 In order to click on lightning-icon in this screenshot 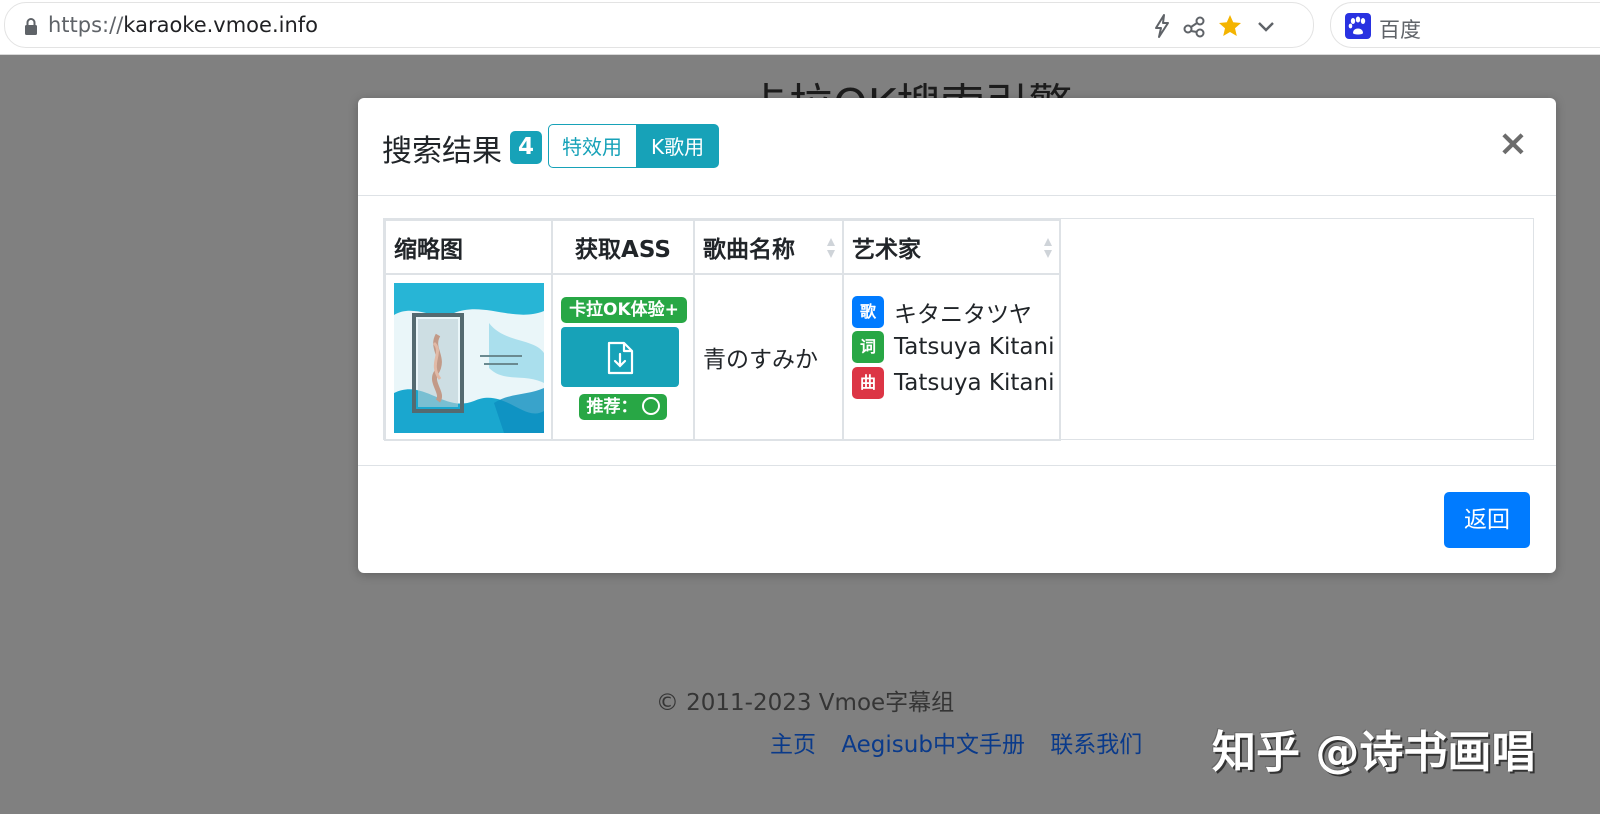, I will do `click(1162, 26)`.